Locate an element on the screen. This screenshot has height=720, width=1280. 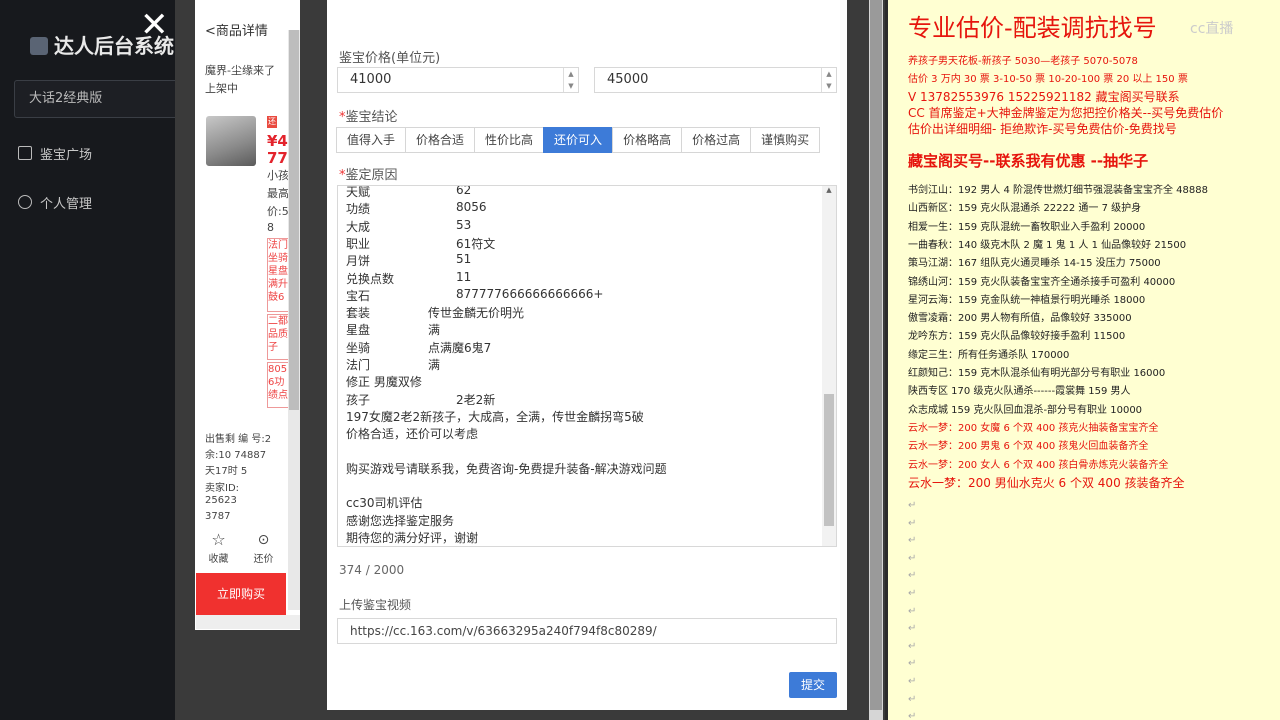
attr-tag: 二都品质子 is located at coordinates (278, 337).